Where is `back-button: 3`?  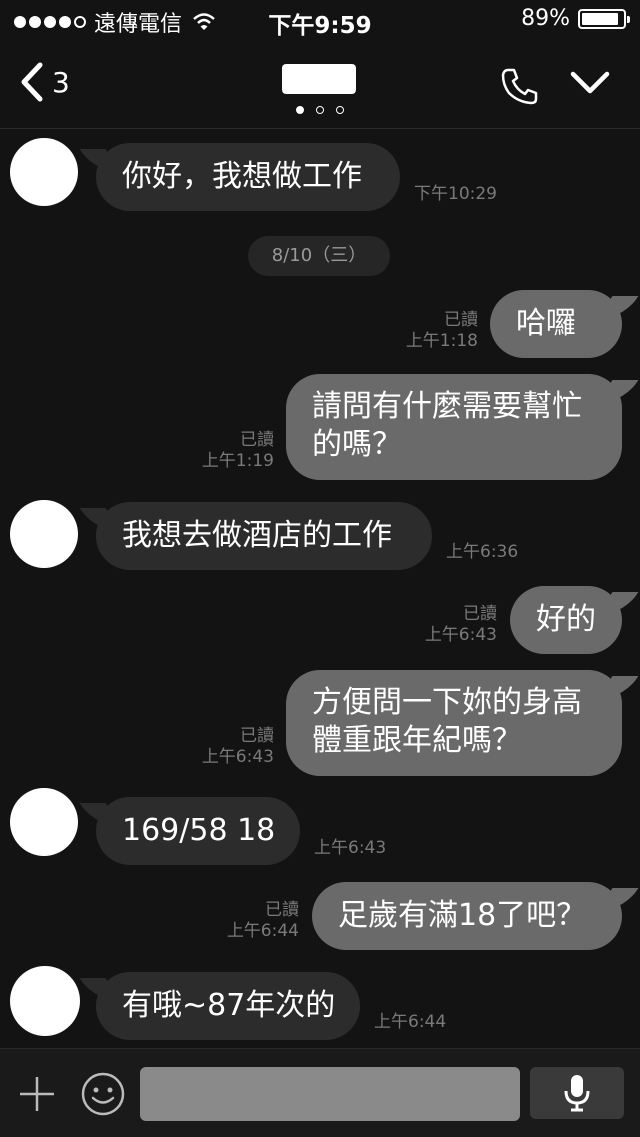 back-button: 3 is located at coordinates (44, 82).